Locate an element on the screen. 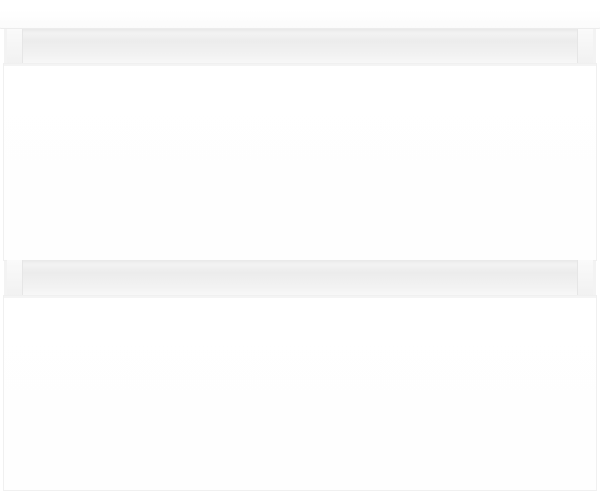 The height and width of the screenshot is (492, 600). handle-groove-bottom is located at coordinates (300, 278).